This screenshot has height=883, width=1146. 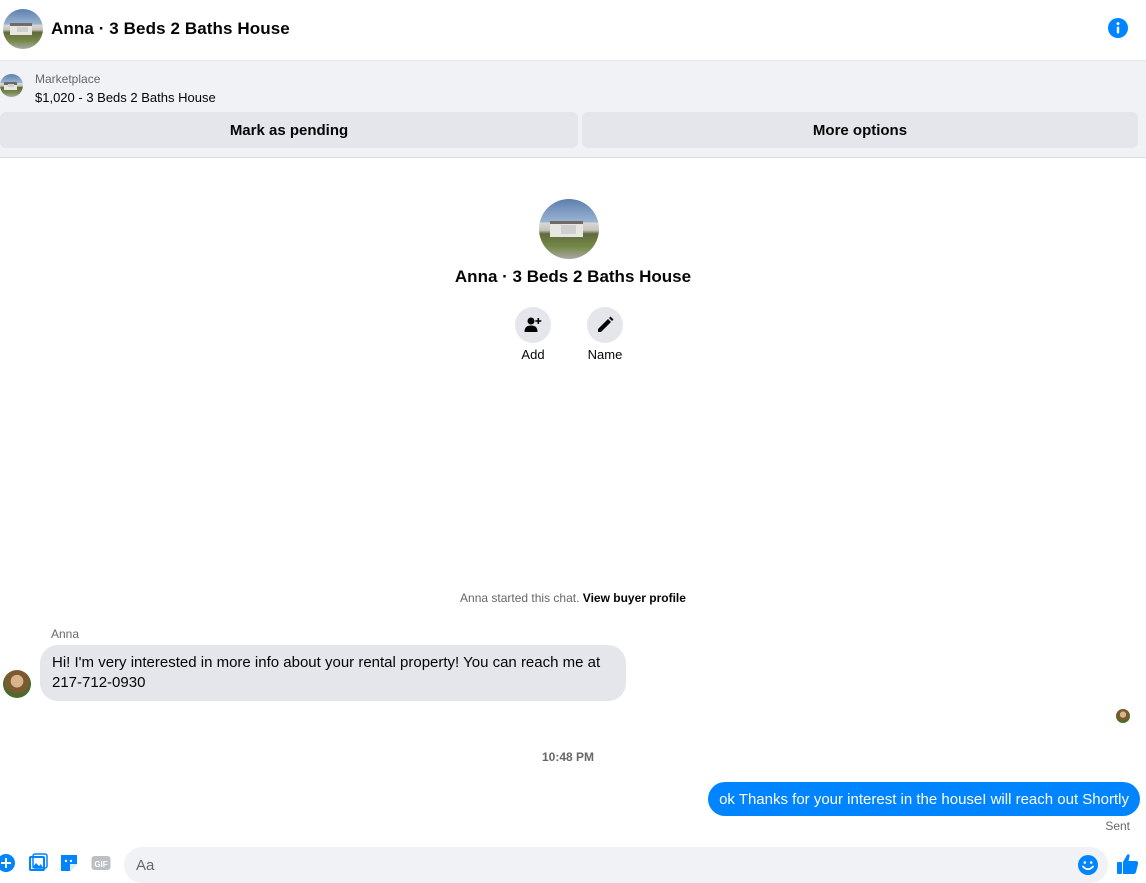 I want to click on message-timestamp: 10:48 PM, so click(x=568, y=757).